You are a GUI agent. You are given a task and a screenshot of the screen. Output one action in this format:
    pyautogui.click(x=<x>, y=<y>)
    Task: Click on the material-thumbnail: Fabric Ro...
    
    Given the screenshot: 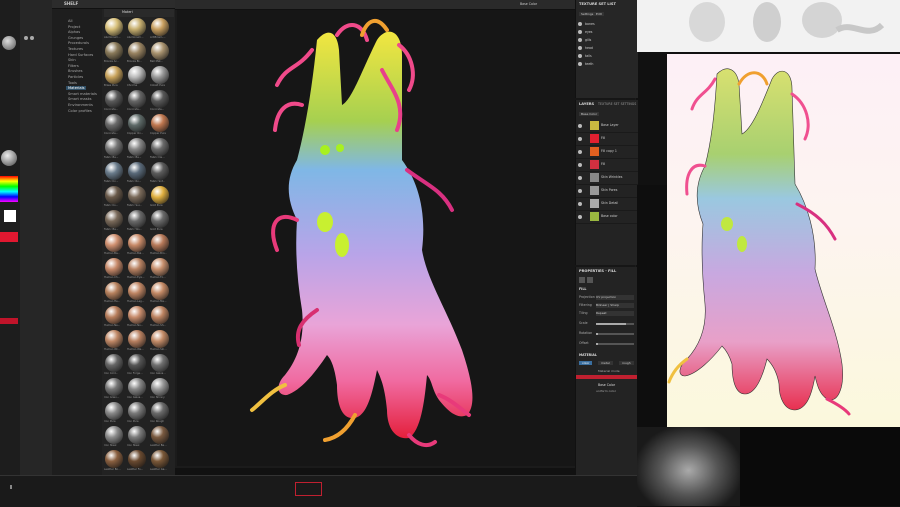 What is the action you would take?
    pyautogui.click(x=137, y=172)
    